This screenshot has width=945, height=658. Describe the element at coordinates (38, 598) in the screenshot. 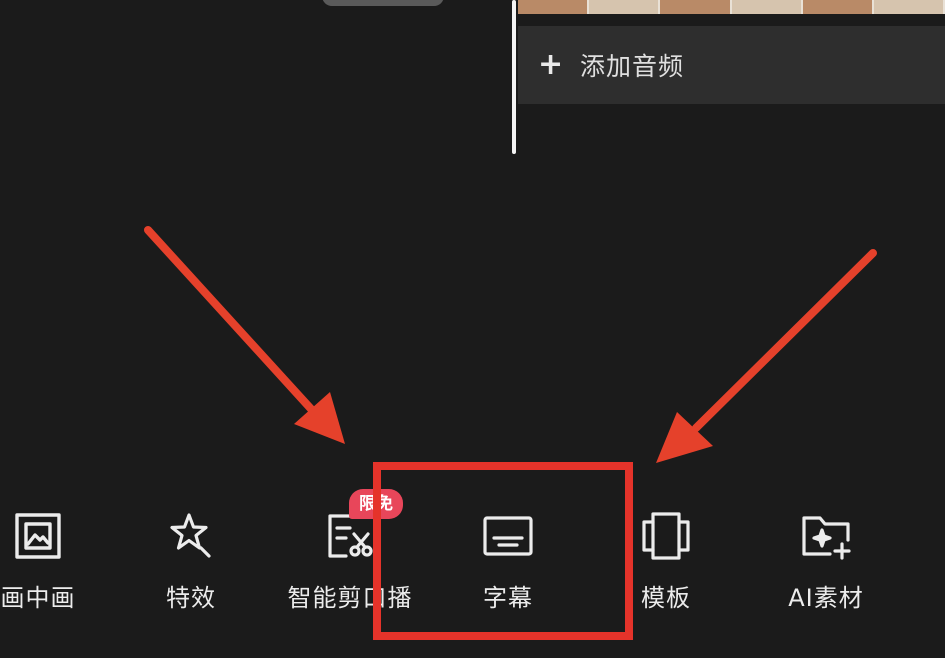

I see `toolbar-item-label: 画中画` at that location.